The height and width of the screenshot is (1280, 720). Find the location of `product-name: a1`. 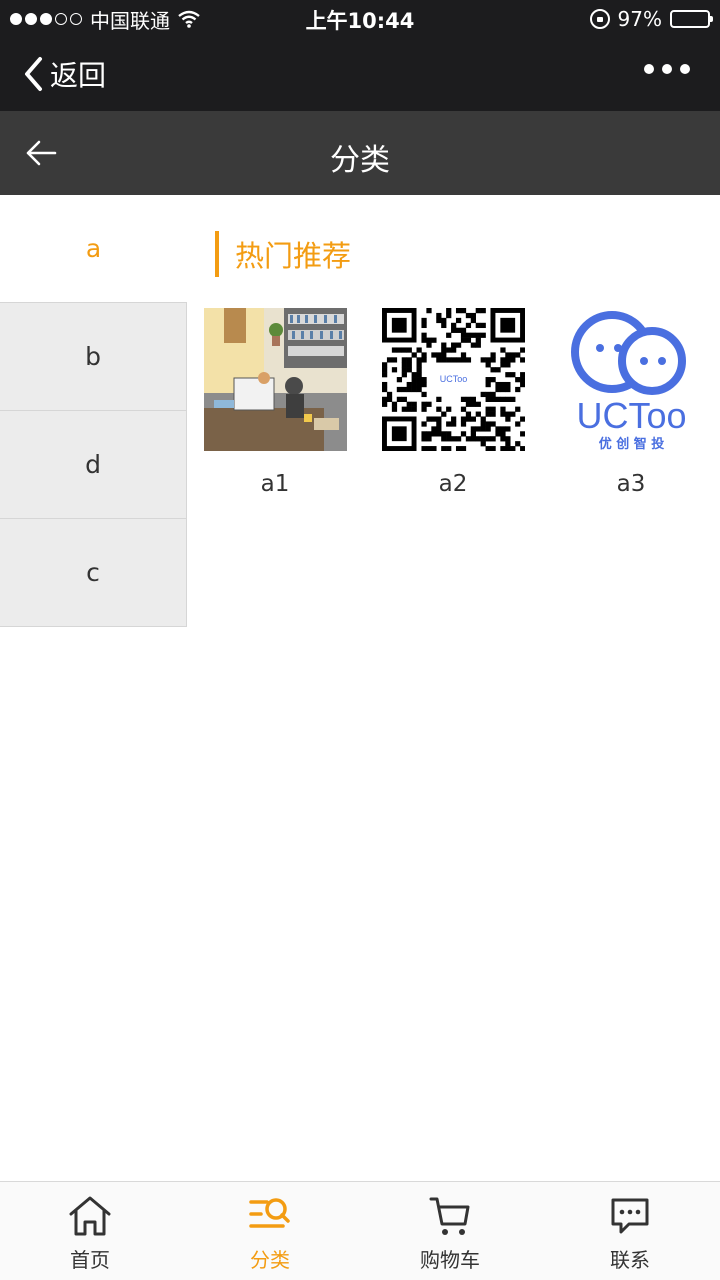

product-name: a1 is located at coordinates (275, 484).